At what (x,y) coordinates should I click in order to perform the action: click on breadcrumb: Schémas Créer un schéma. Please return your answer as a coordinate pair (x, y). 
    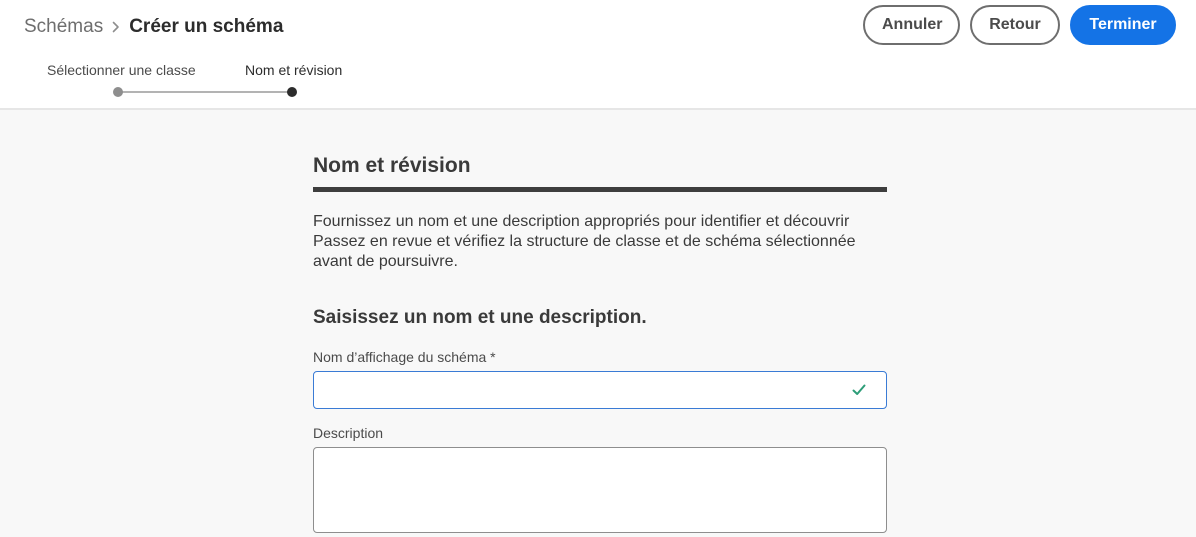
    Looking at the image, I should click on (153, 27).